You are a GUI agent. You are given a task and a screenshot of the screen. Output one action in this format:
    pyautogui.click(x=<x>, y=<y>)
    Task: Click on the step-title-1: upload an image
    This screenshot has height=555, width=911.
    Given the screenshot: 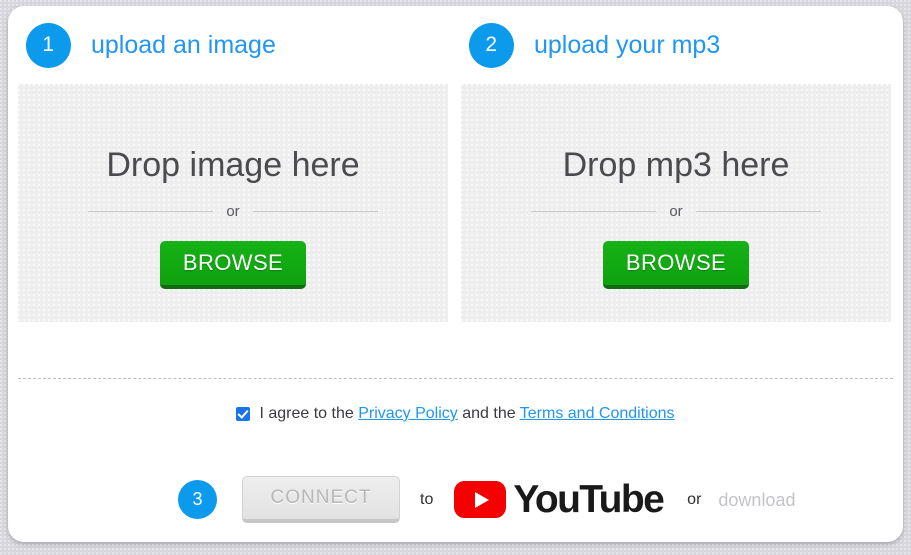 What is the action you would take?
    pyautogui.click(x=183, y=44)
    